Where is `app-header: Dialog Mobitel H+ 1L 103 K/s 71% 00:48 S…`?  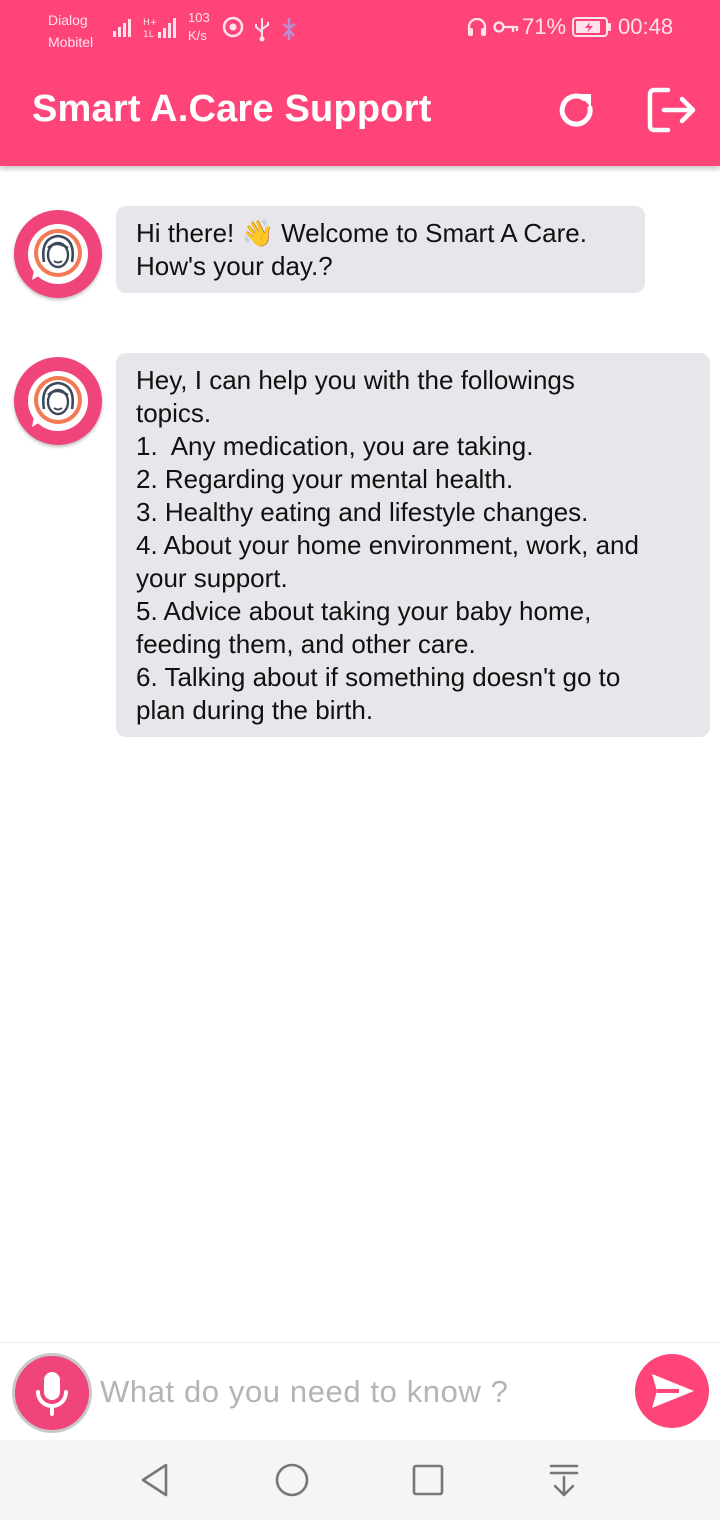 app-header: Dialog Mobitel H+ 1L 103 K/s 71% 00:48 S… is located at coordinates (360, 83).